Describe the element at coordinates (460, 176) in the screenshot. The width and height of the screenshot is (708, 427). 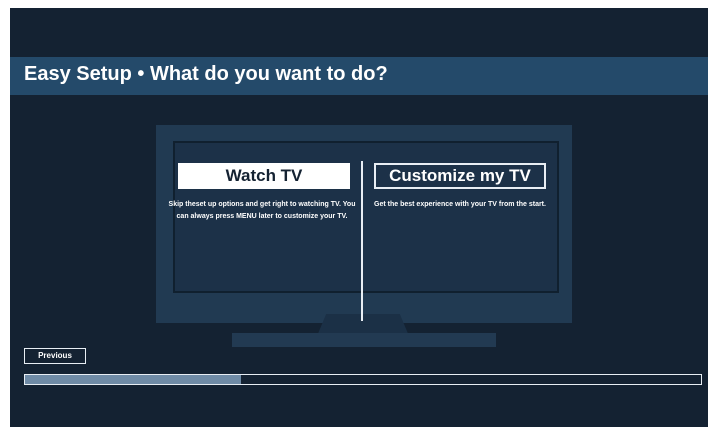
I see `customize-tv-button: Customize my TV` at that location.